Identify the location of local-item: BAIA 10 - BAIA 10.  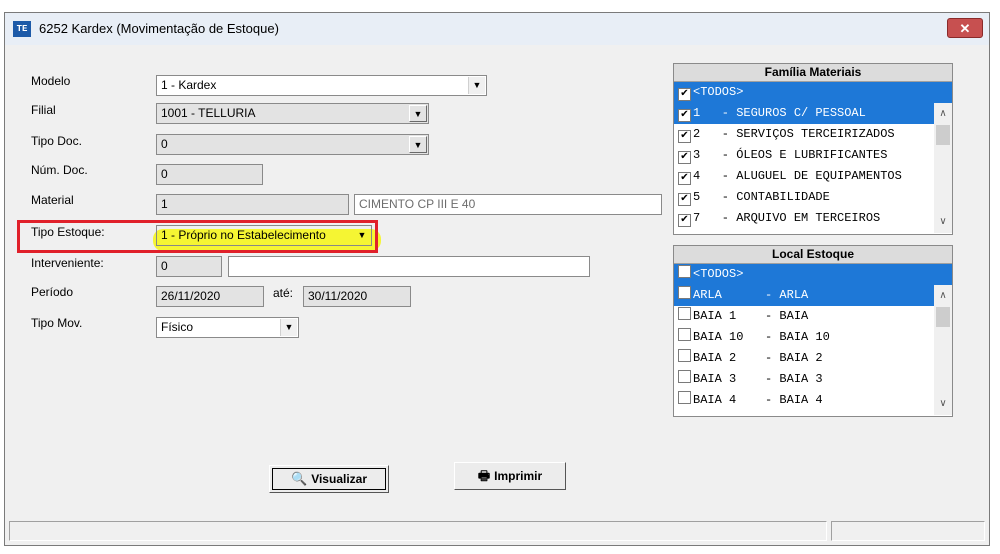
(752, 337).